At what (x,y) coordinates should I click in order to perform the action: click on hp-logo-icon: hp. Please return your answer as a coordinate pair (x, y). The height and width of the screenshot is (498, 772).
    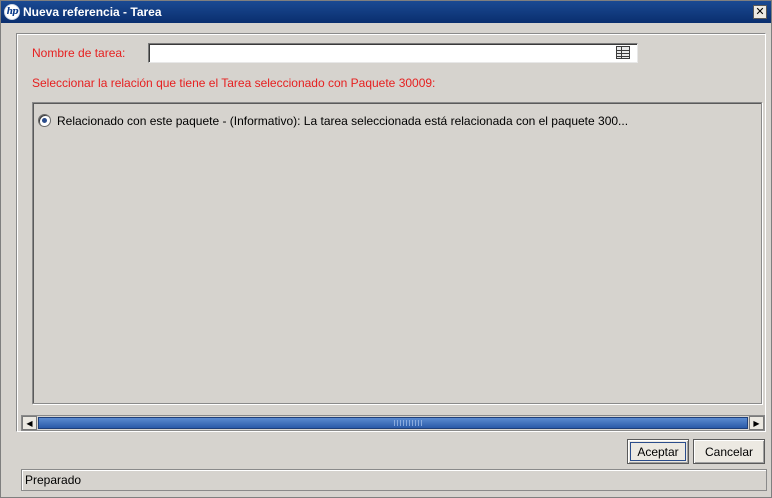
    Looking at the image, I should click on (12, 12).